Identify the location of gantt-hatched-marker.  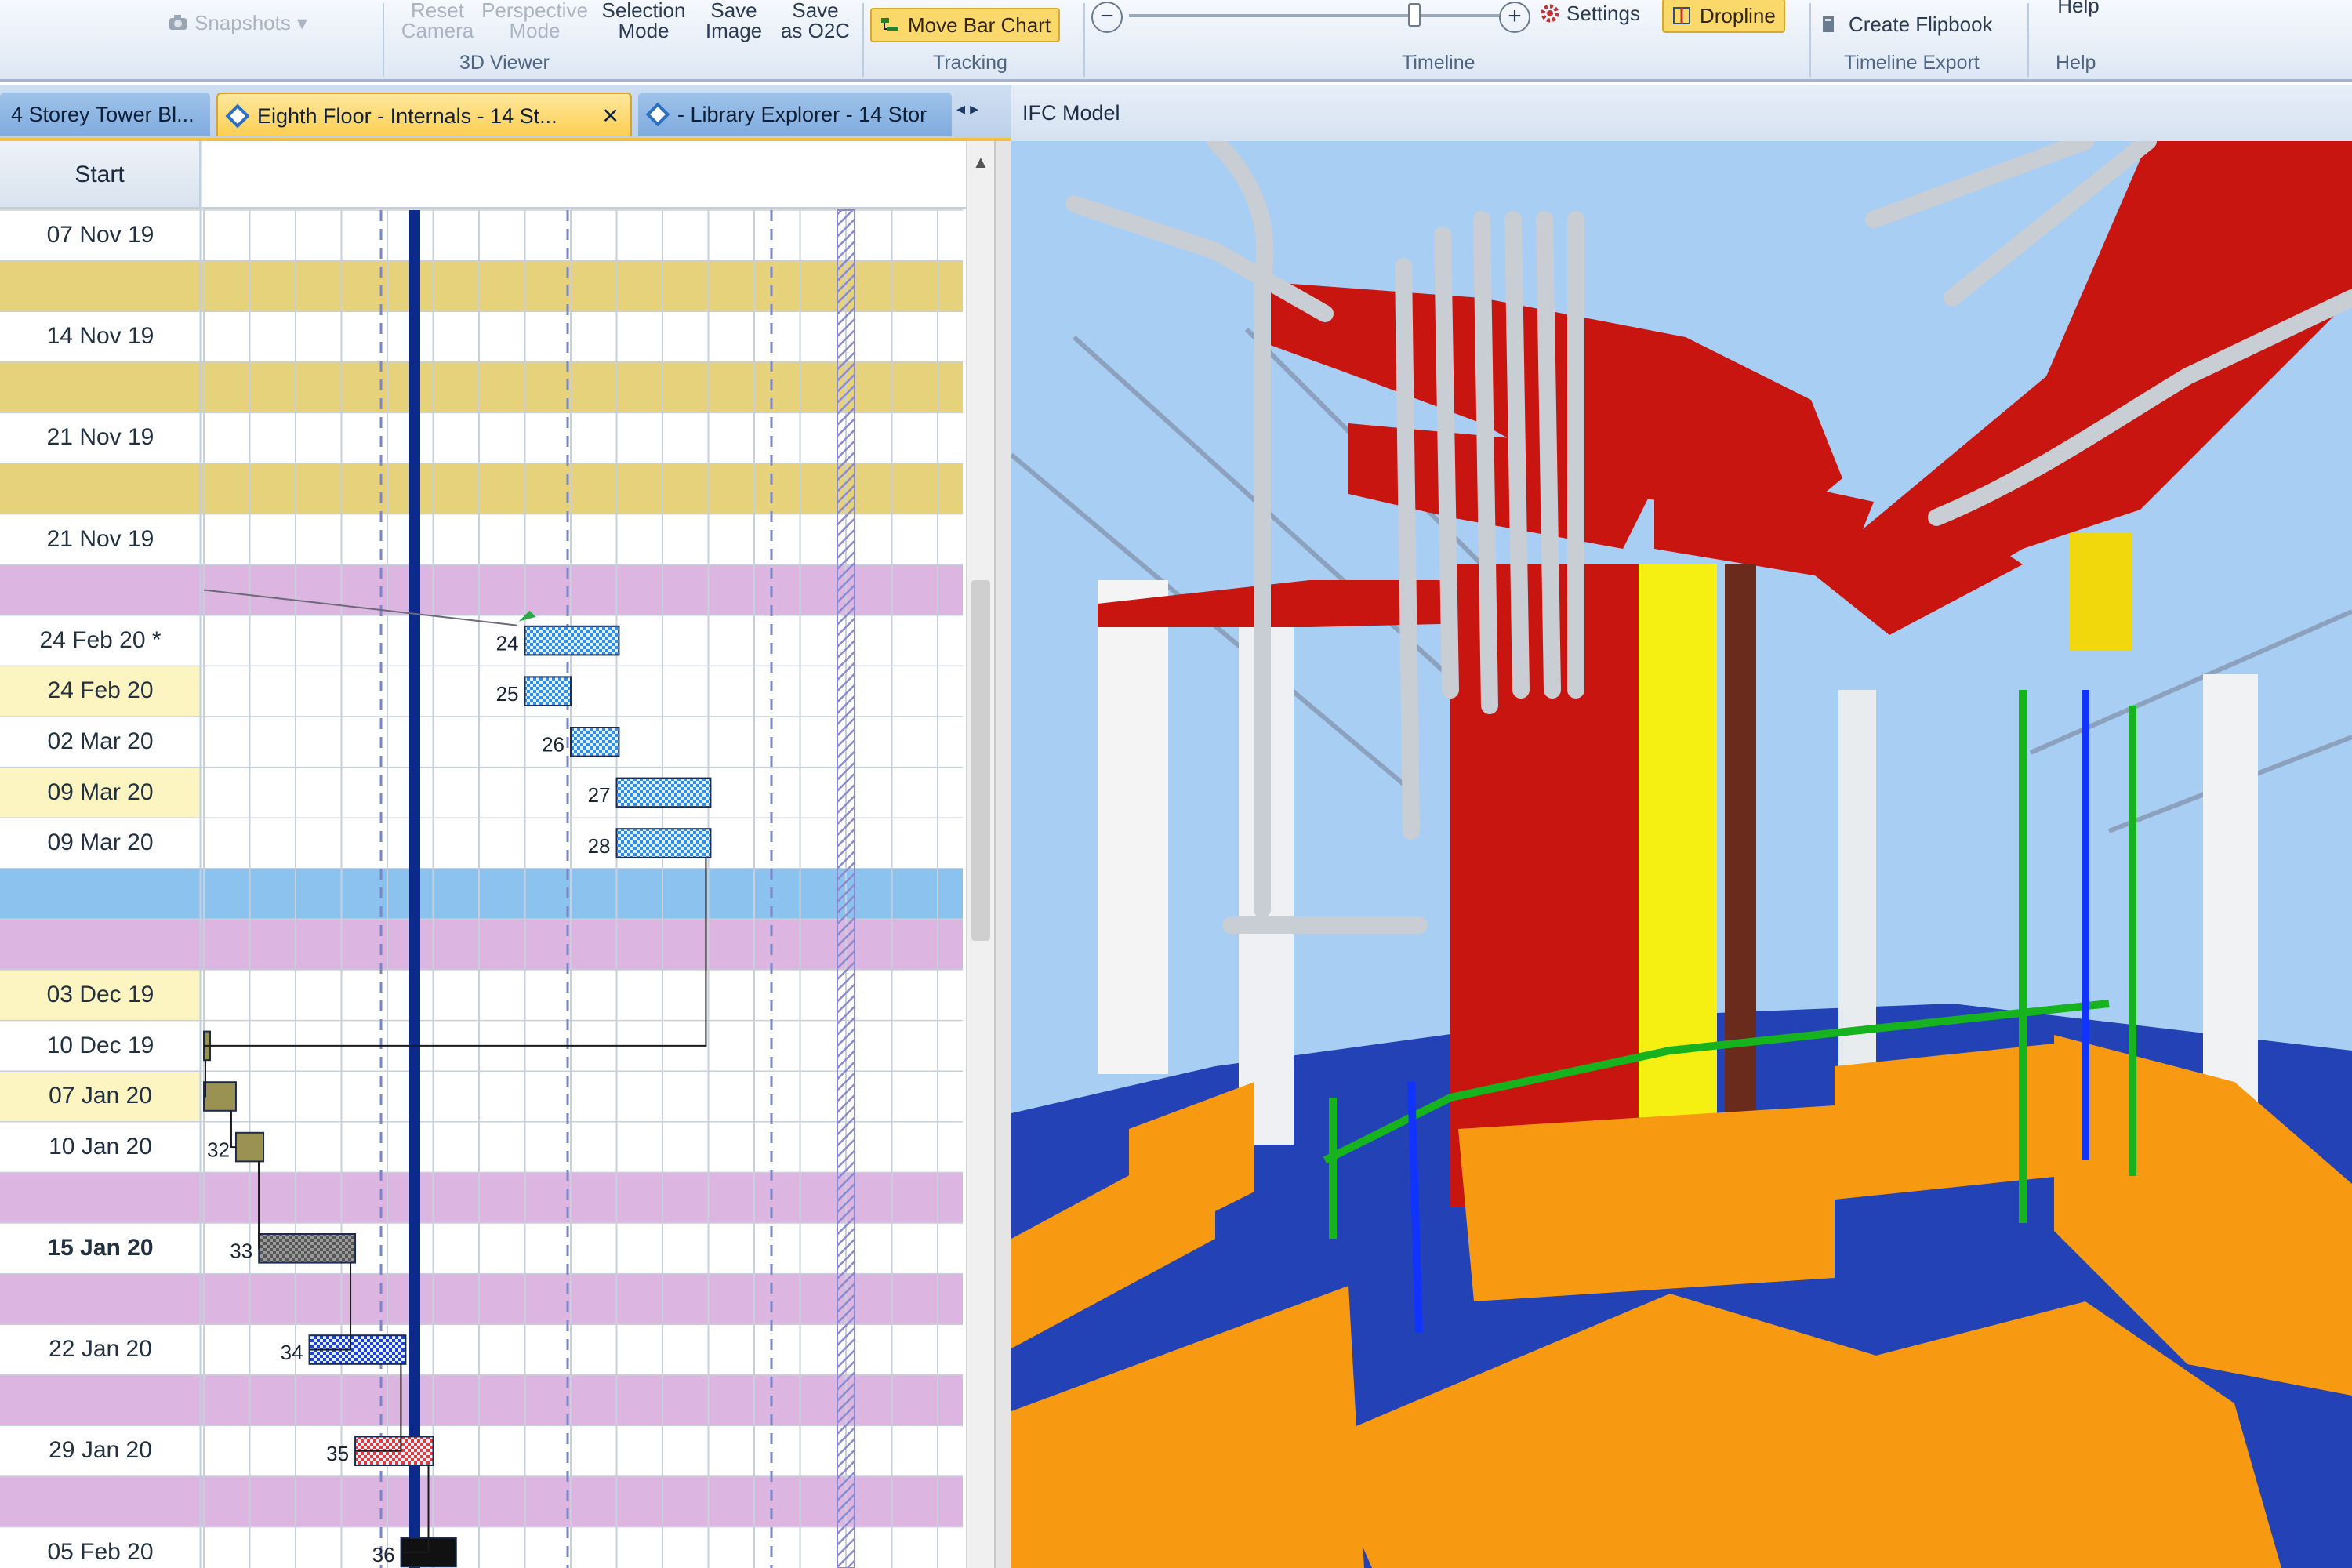
(846, 888).